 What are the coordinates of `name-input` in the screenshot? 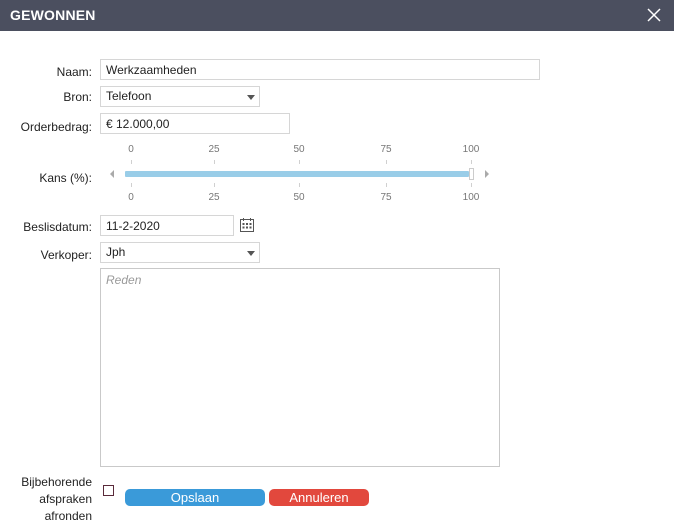 It's located at (320, 69).